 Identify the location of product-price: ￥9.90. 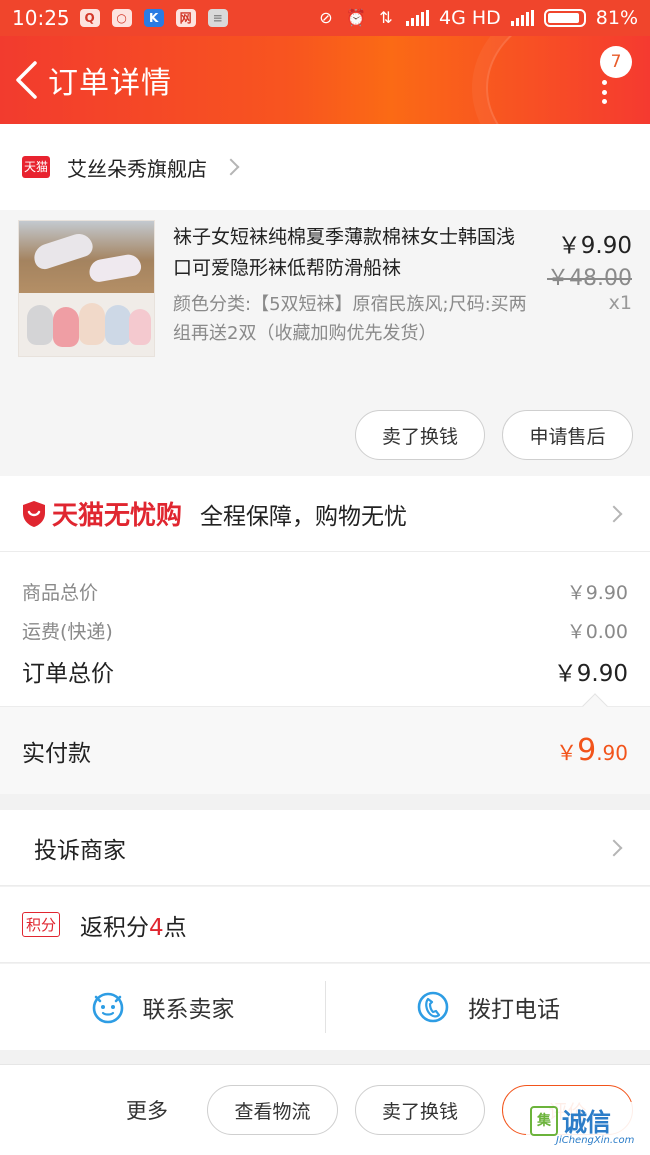
(594, 246).